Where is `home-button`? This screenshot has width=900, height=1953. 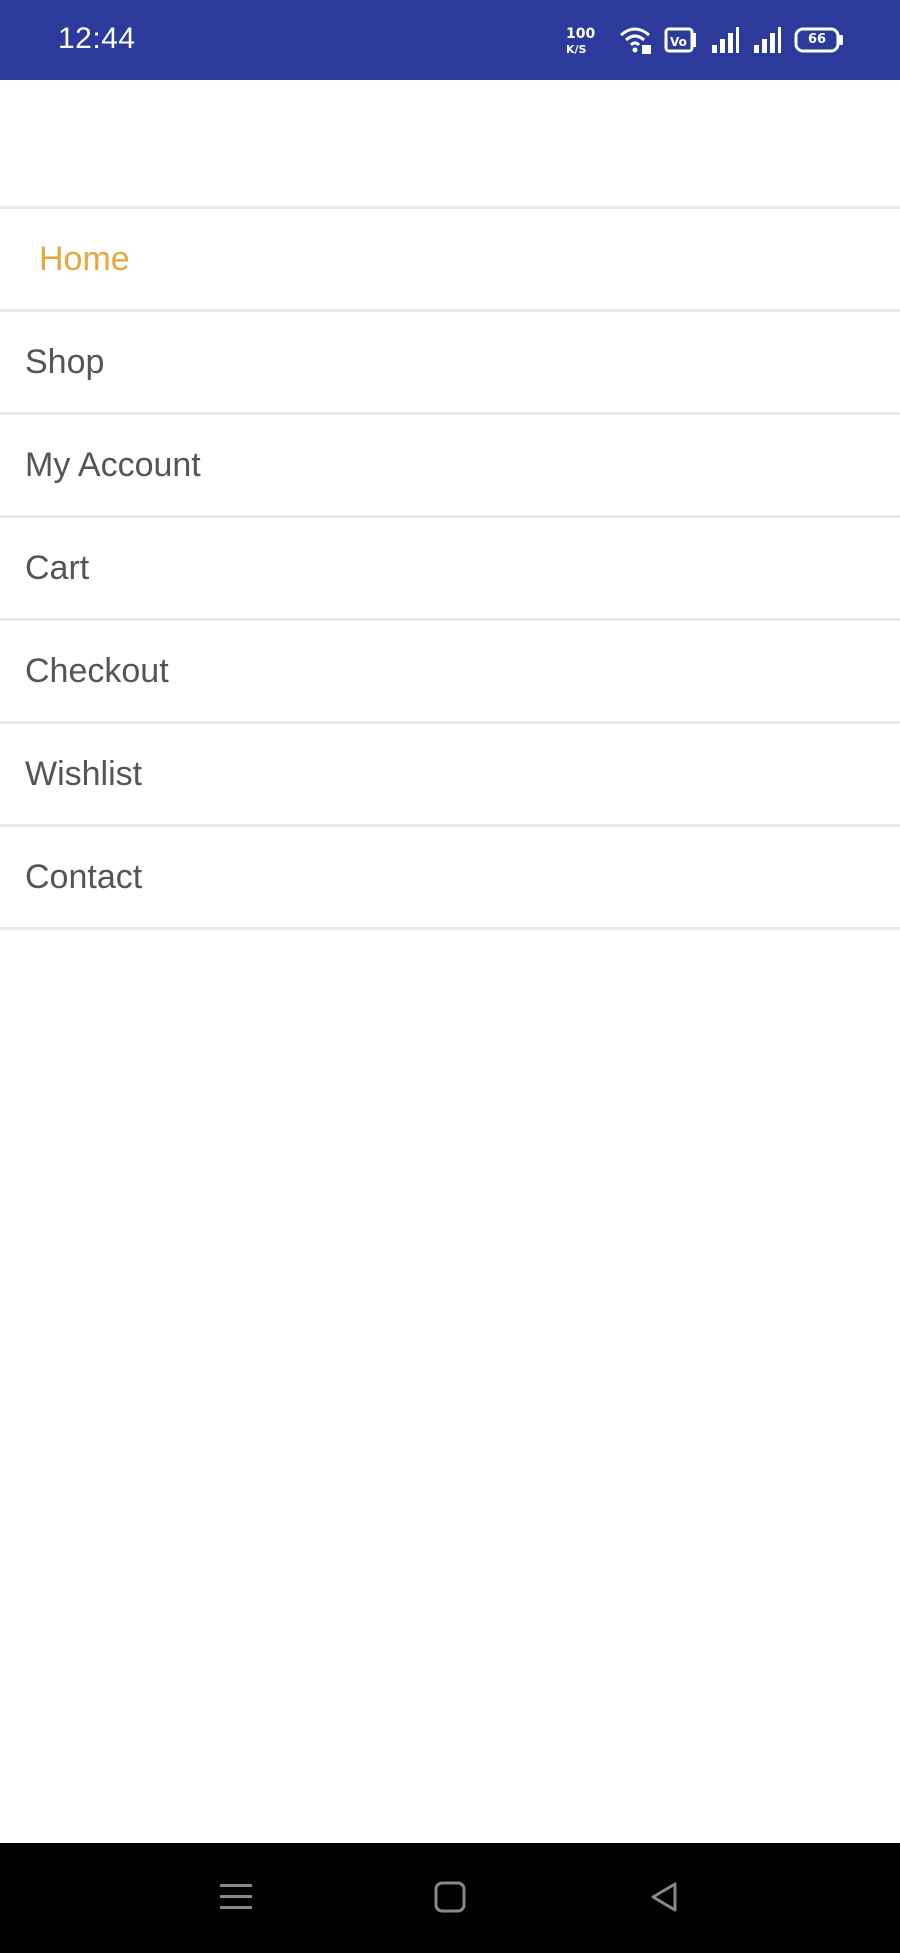
home-button is located at coordinates (450, 1899).